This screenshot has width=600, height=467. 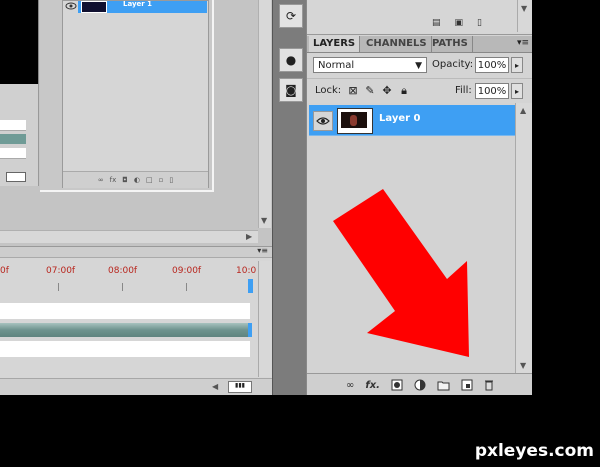 What do you see at coordinates (489, 385) in the screenshot?
I see `trash-icon` at bounding box center [489, 385].